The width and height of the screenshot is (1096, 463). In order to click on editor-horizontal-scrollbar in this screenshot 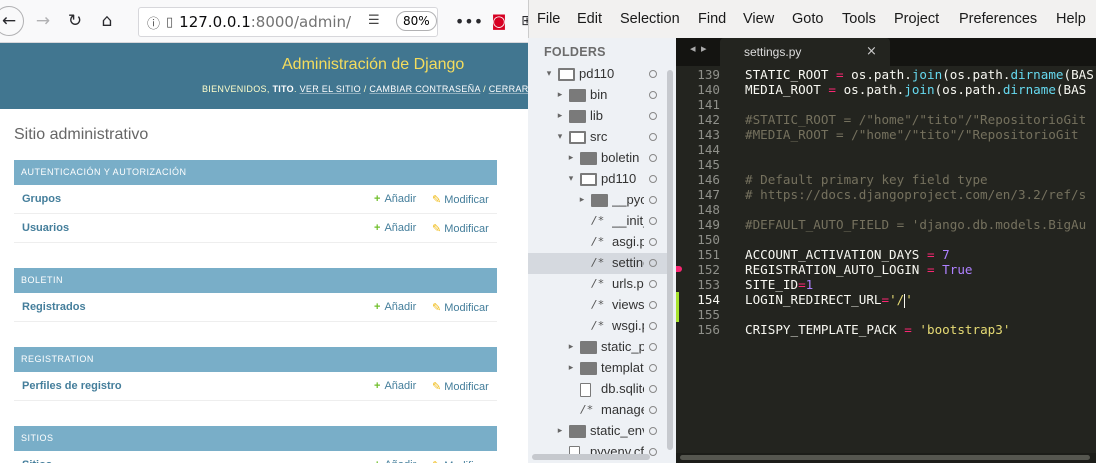, I will do `click(886, 458)`.